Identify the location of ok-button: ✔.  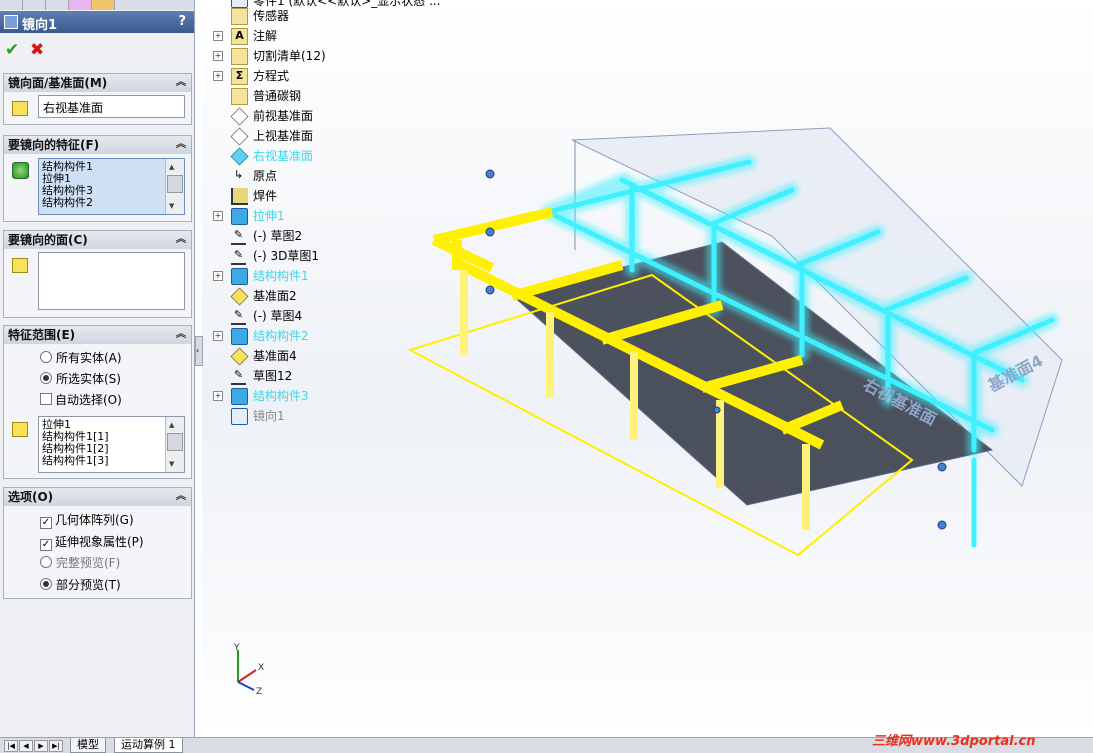
(12, 50).